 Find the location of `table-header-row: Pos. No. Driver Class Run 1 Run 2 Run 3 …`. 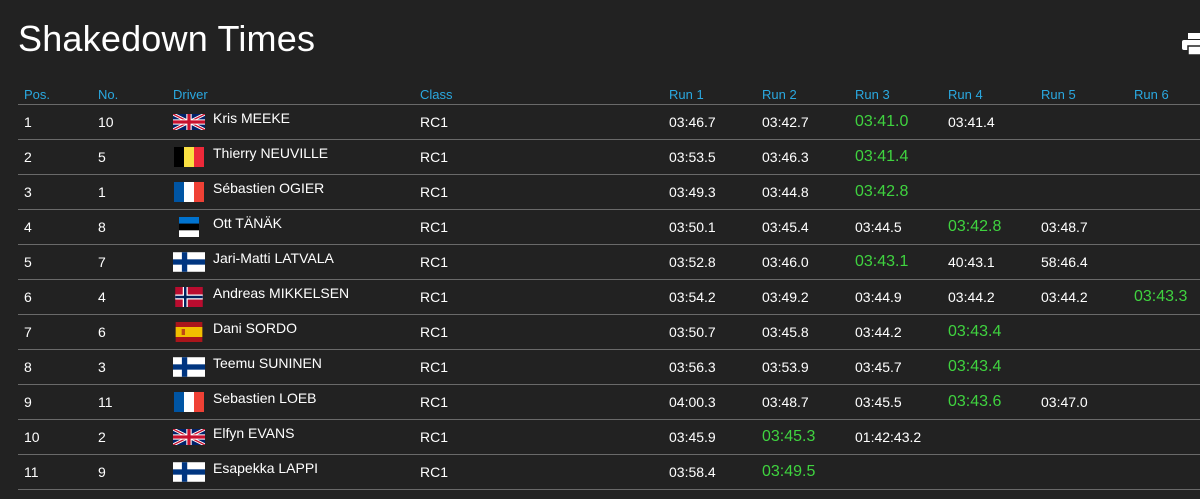

table-header-row: Pos. No. Driver Class Run 1 Run 2 Run 3 … is located at coordinates (609, 94).